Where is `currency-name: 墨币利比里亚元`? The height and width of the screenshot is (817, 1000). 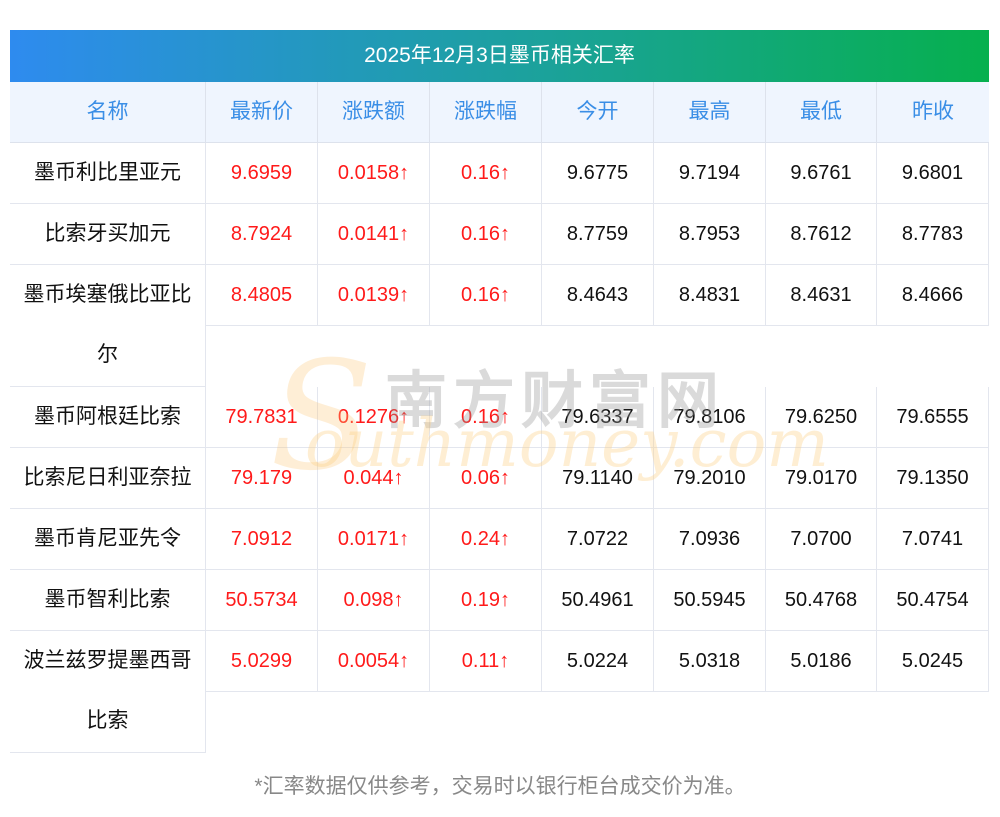 currency-name: 墨币利比里亚元 is located at coordinates (108, 173).